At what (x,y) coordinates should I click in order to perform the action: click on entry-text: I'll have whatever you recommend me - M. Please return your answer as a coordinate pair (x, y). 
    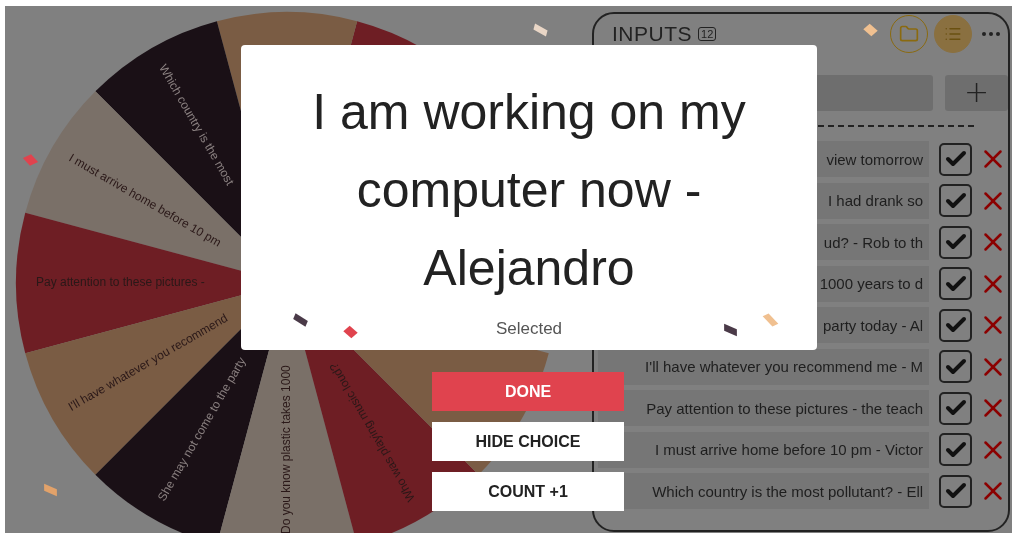
    Looking at the image, I should click on (764, 366).